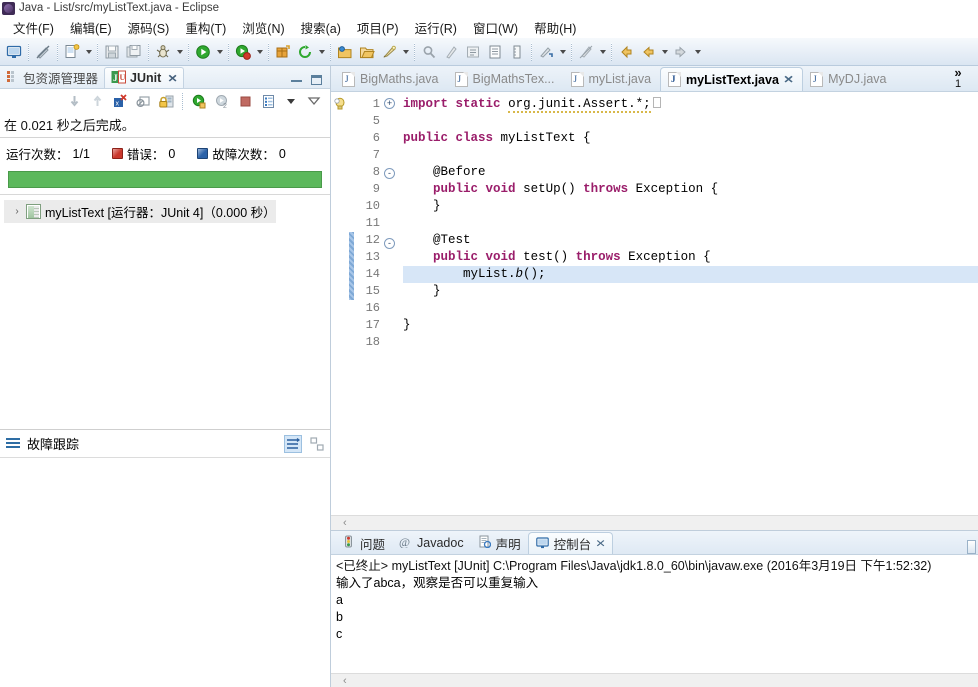 This screenshot has width=978, height=687. I want to click on editor-tab-mylist: myList.java, so click(612, 79).